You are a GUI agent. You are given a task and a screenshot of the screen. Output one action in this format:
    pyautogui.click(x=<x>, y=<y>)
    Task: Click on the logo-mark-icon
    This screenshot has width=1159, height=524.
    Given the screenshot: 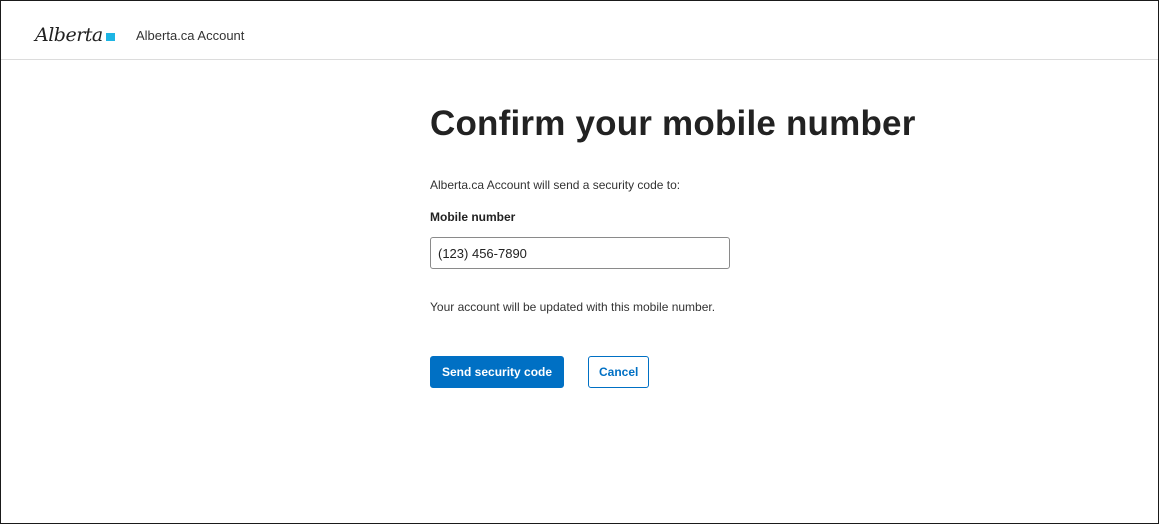 What is the action you would take?
    pyautogui.click(x=110, y=37)
    